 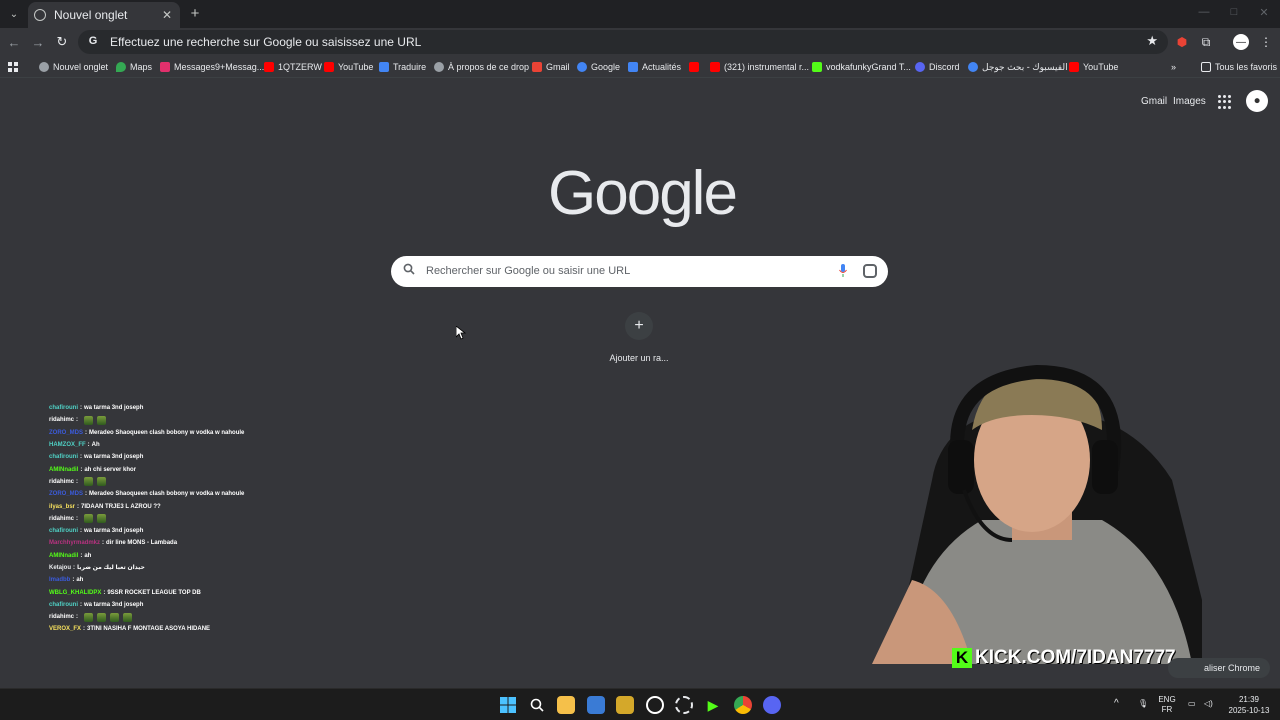 I want to click on translate-icon, so click(x=384, y=67).